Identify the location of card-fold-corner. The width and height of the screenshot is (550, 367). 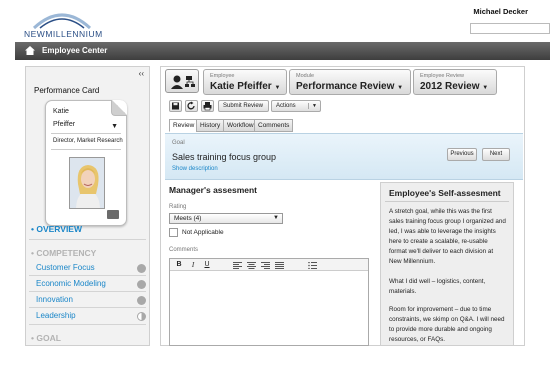
(119, 108).